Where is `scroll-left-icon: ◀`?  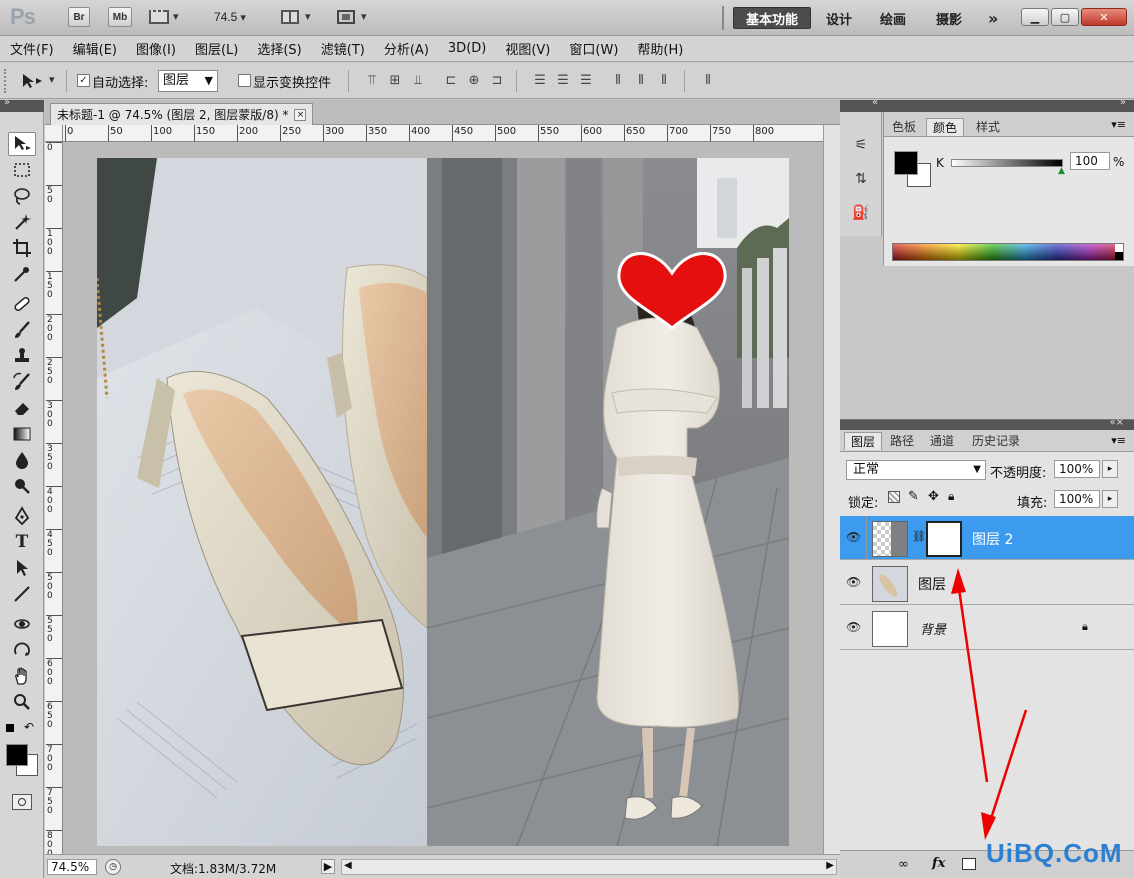
scroll-left-icon: ◀ is located at coordinates (348, 865).